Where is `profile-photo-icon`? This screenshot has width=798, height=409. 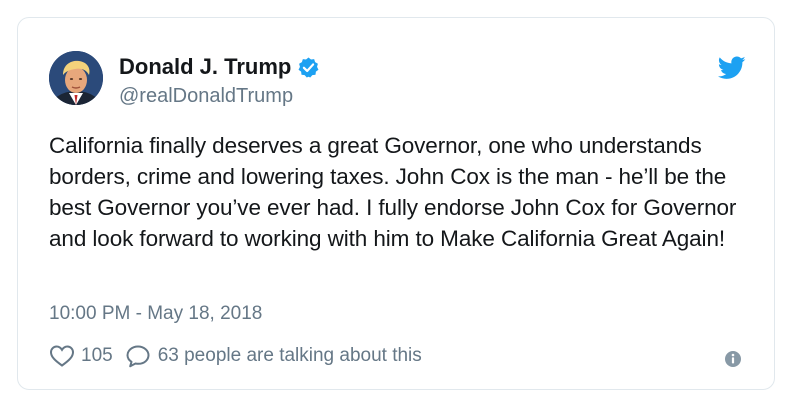
profile-photo-icon is located at coordinates (76, 78).